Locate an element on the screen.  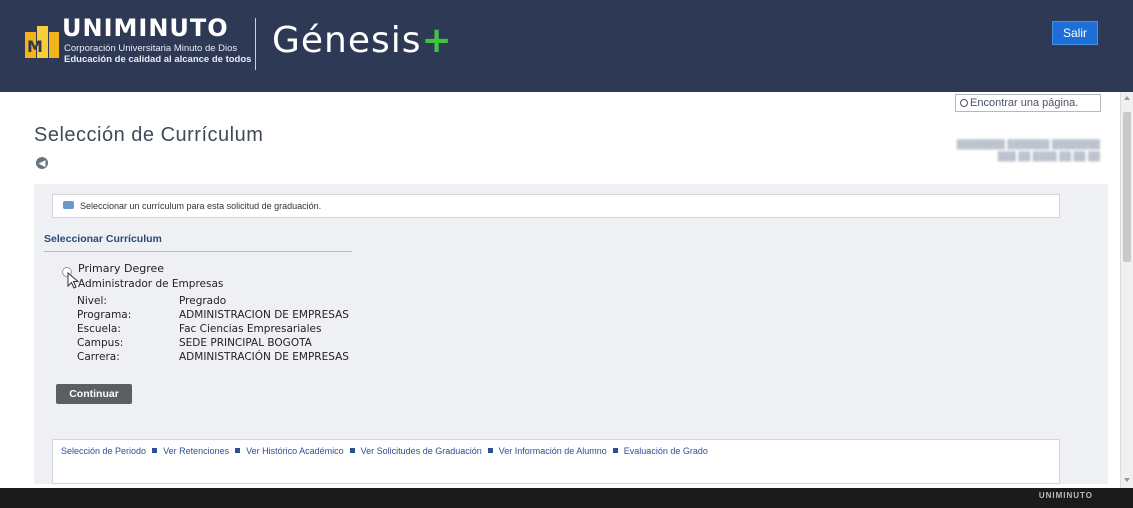
vertical-scrollbar is located at coordinates (1126, 290).